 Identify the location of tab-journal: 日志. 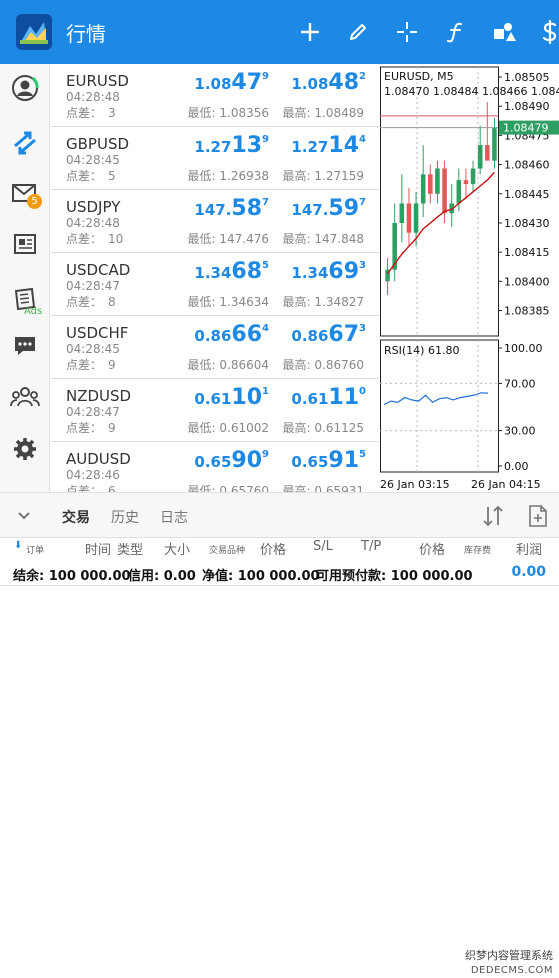
(174, 517).